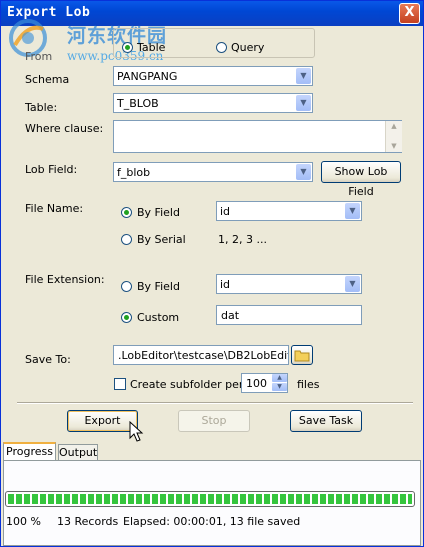 This screenshot has height=547, width=424. I want to click on export-progress-bar, so click(210, 499).